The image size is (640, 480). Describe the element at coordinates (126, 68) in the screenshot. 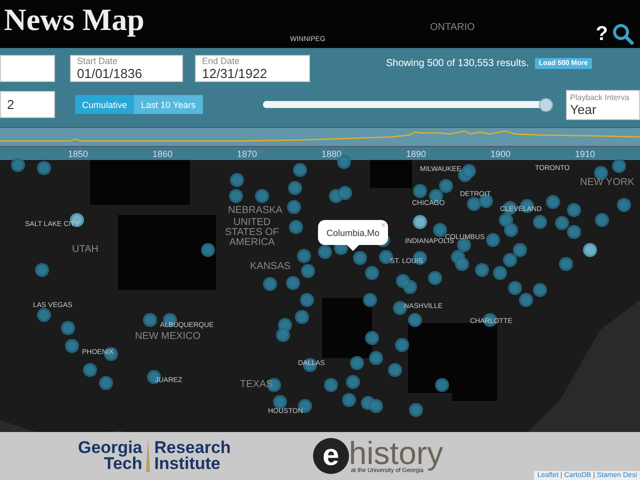

I see `start-date-field: Start Date 01/01/1836` at that location.